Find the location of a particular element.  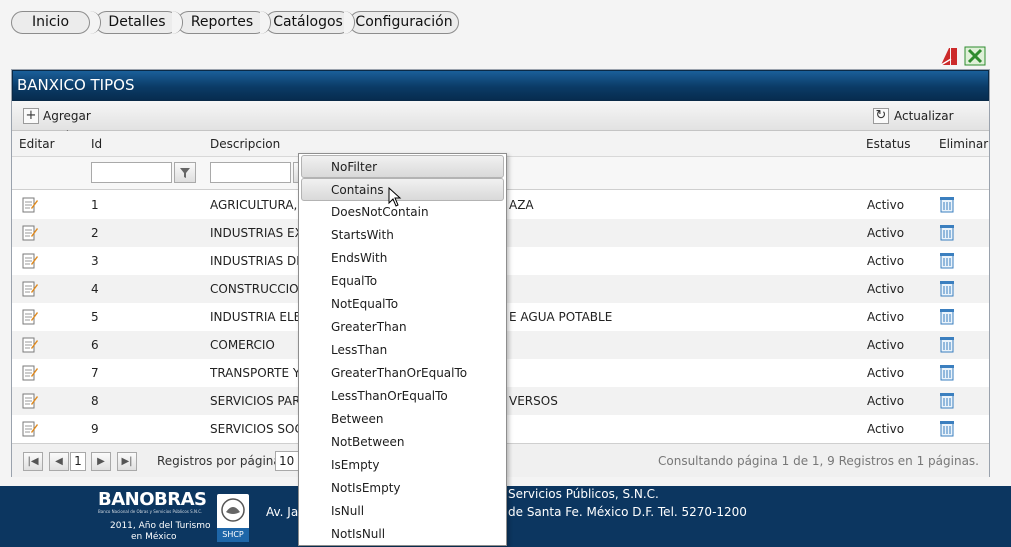

column-header-estatus: Estatus is located at coordinates (888, 144).